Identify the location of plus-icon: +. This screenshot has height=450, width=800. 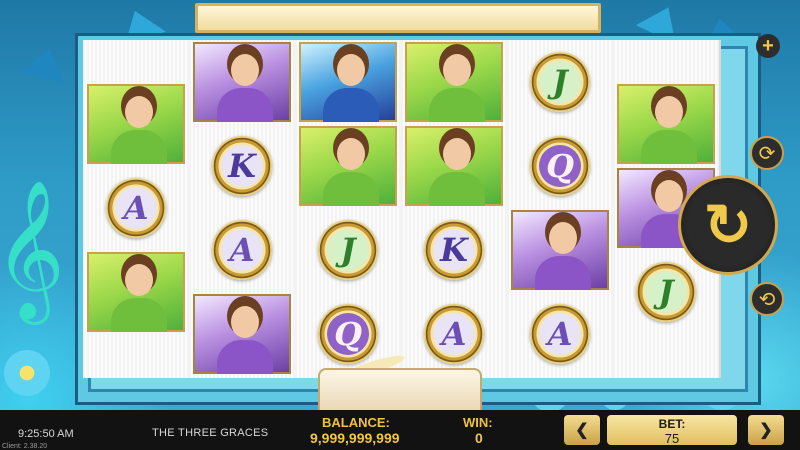
(768, 46).